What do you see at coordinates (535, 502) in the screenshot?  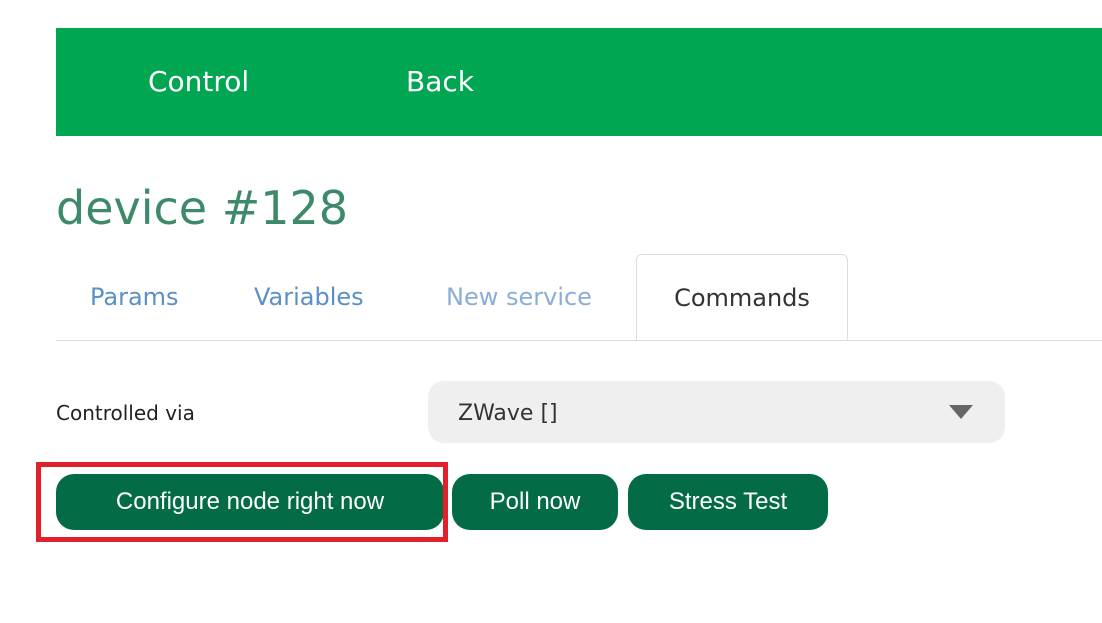 I see `poll-now-button: Poll now` at bounding box center [535, 502].